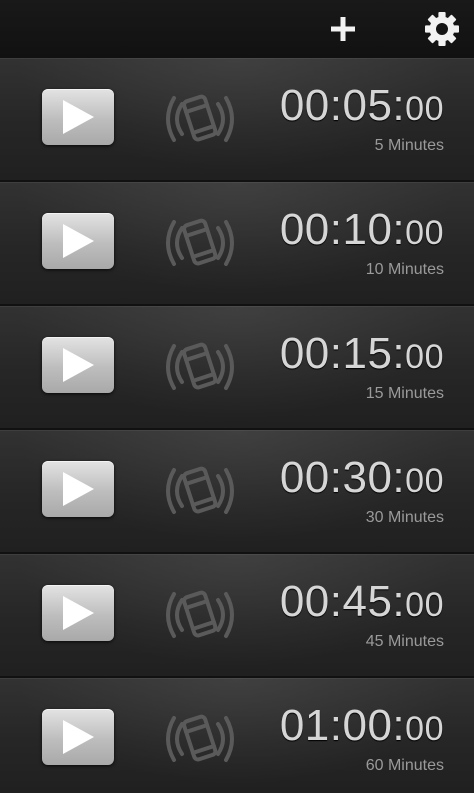  Describe the element at coordinates (342, 601) in the screenshot. I see `time-hms: 00:45:` at that location.